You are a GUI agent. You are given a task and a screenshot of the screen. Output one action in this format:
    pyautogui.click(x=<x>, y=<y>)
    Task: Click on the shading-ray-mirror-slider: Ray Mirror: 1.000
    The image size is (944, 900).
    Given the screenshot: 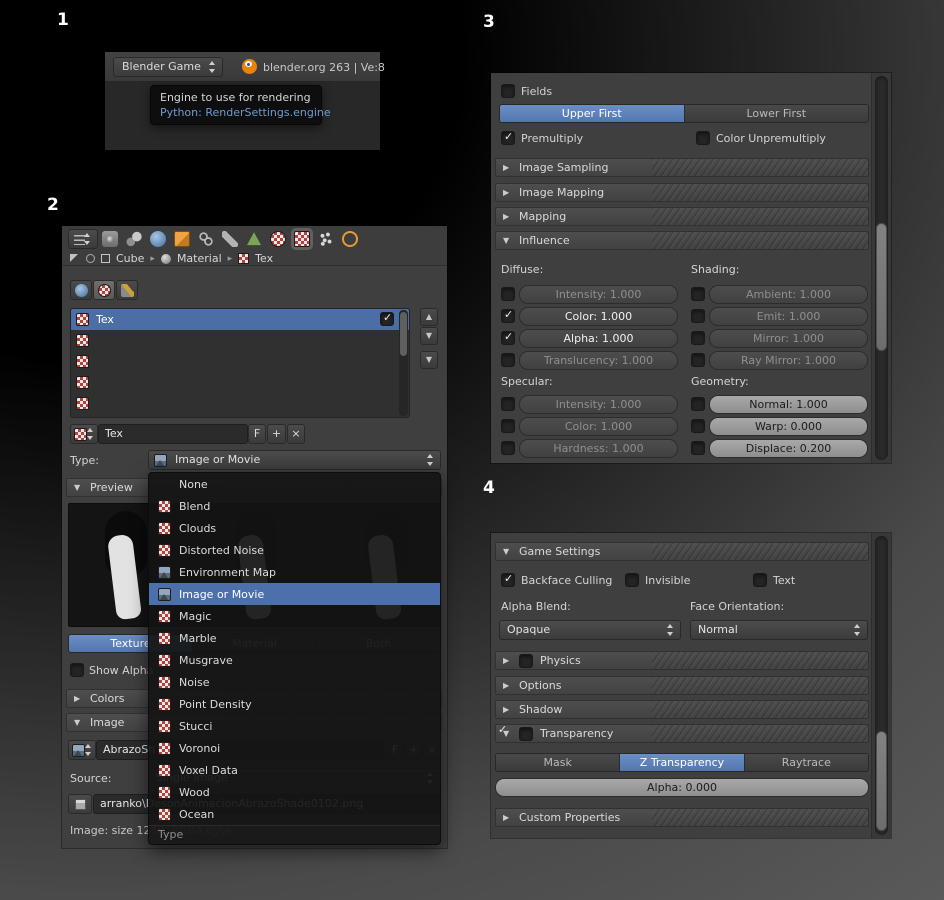 What is the action you would take?
    pyautogui.click(x=788, y=360)
    